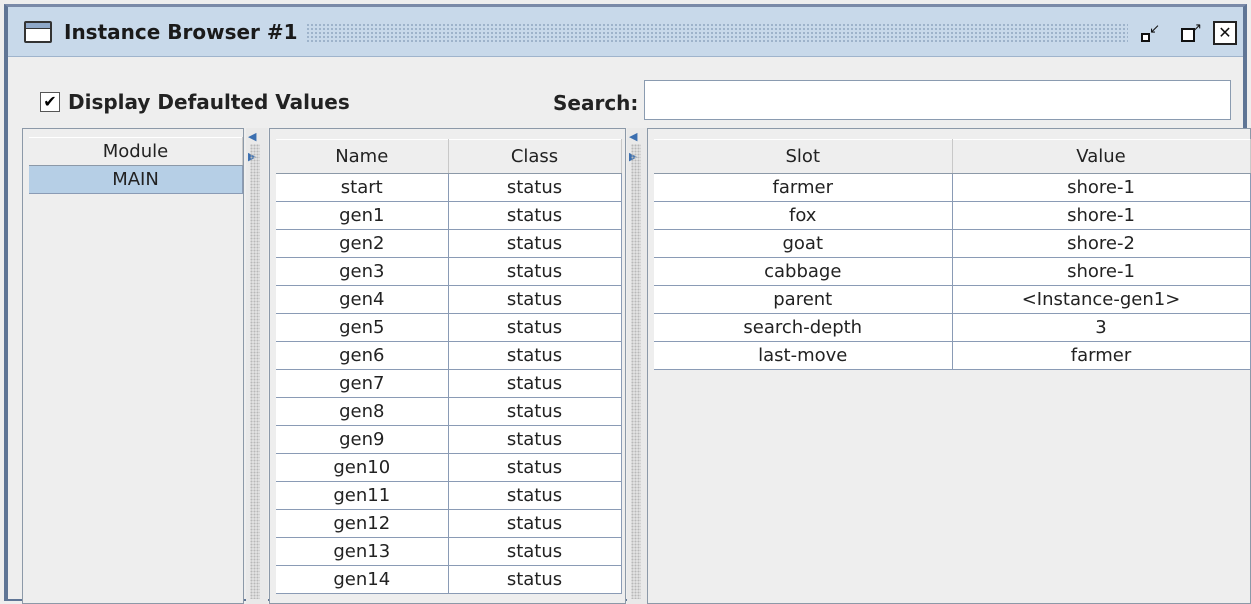 The image size is (1251, 604). I want to click on instance-row: gen1 status, so click(449, 215).